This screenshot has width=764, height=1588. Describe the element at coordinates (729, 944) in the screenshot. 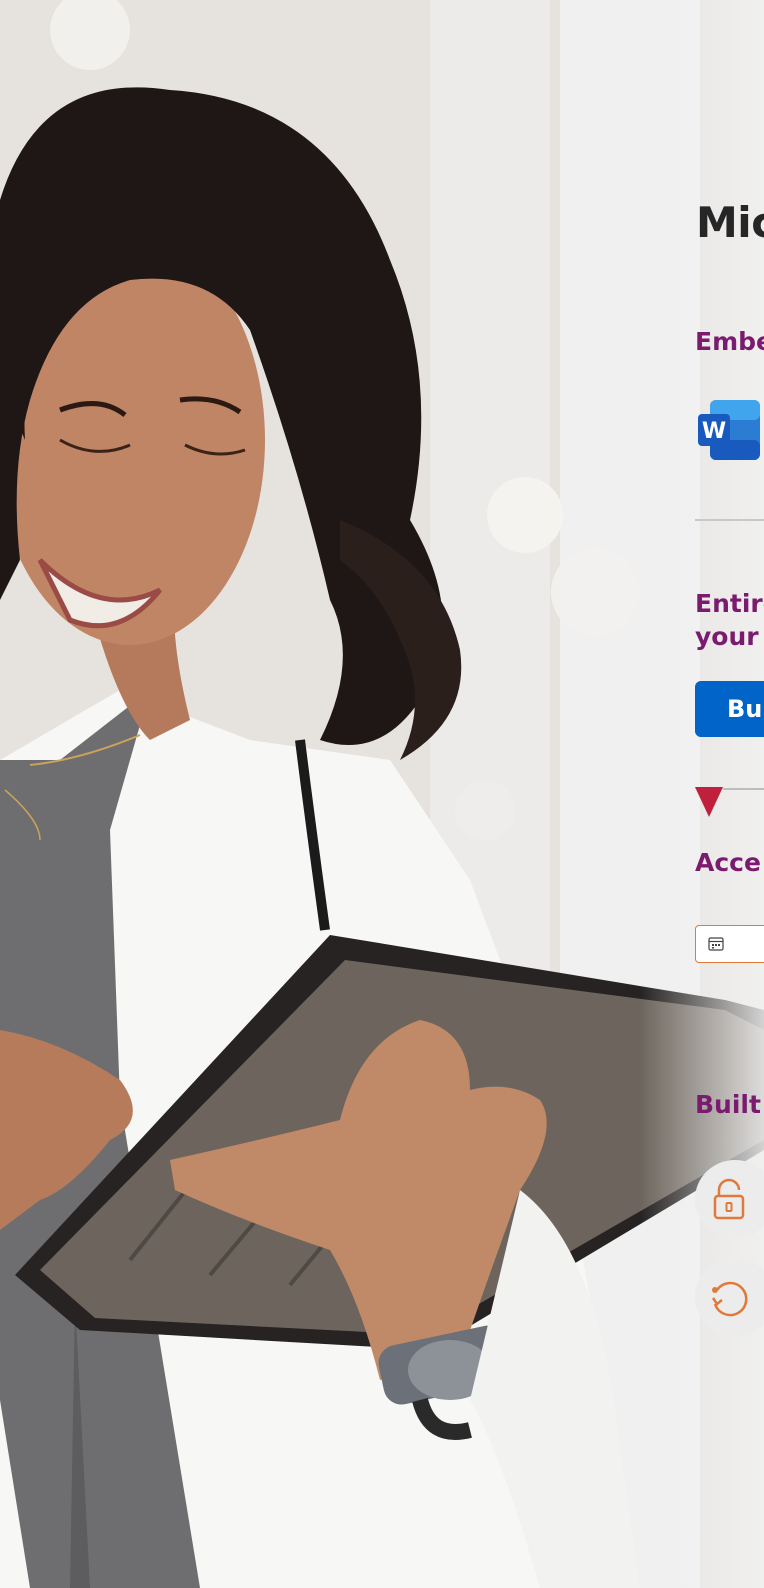

I see `access-date-field` at that location.